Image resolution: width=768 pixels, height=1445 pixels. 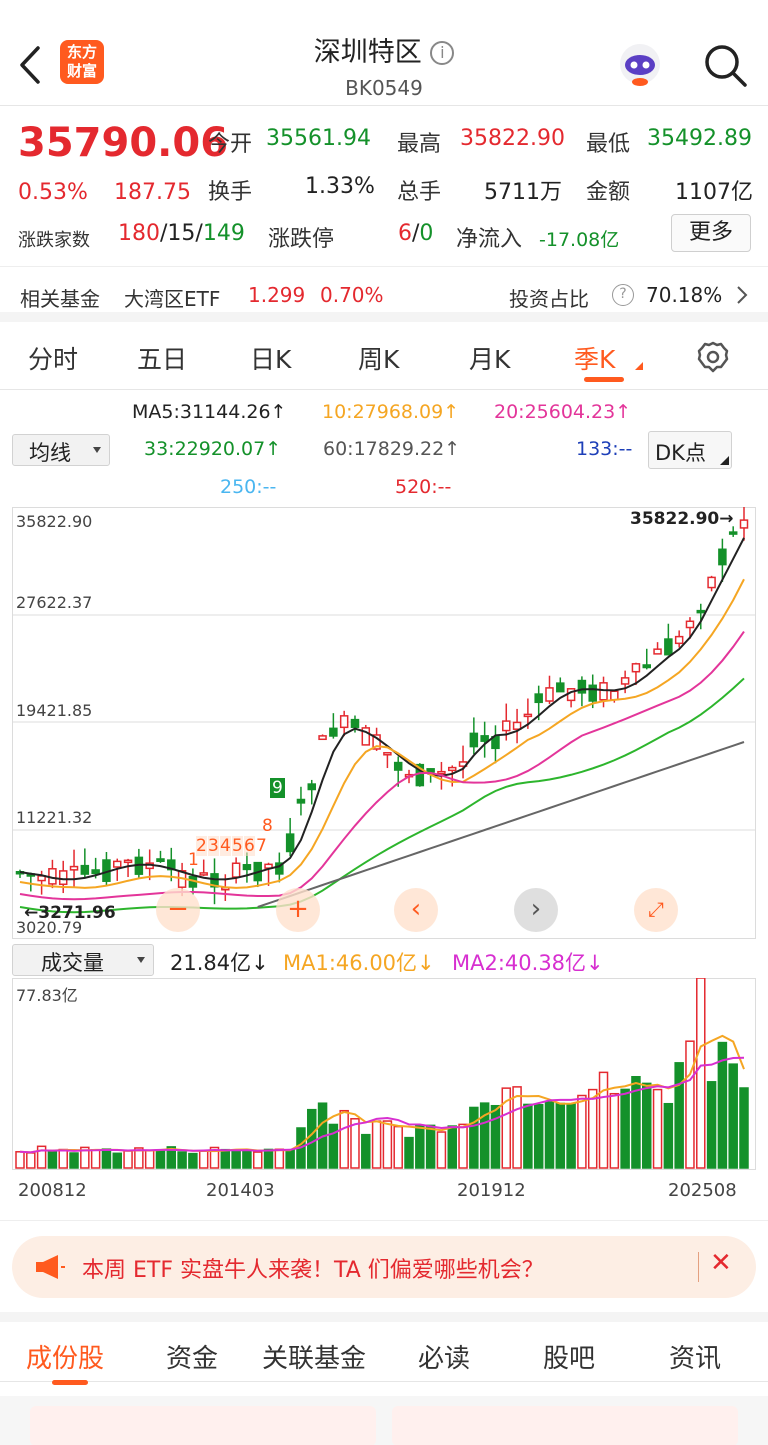 I want to click on count-9: 9, so click(x=277, y=788).